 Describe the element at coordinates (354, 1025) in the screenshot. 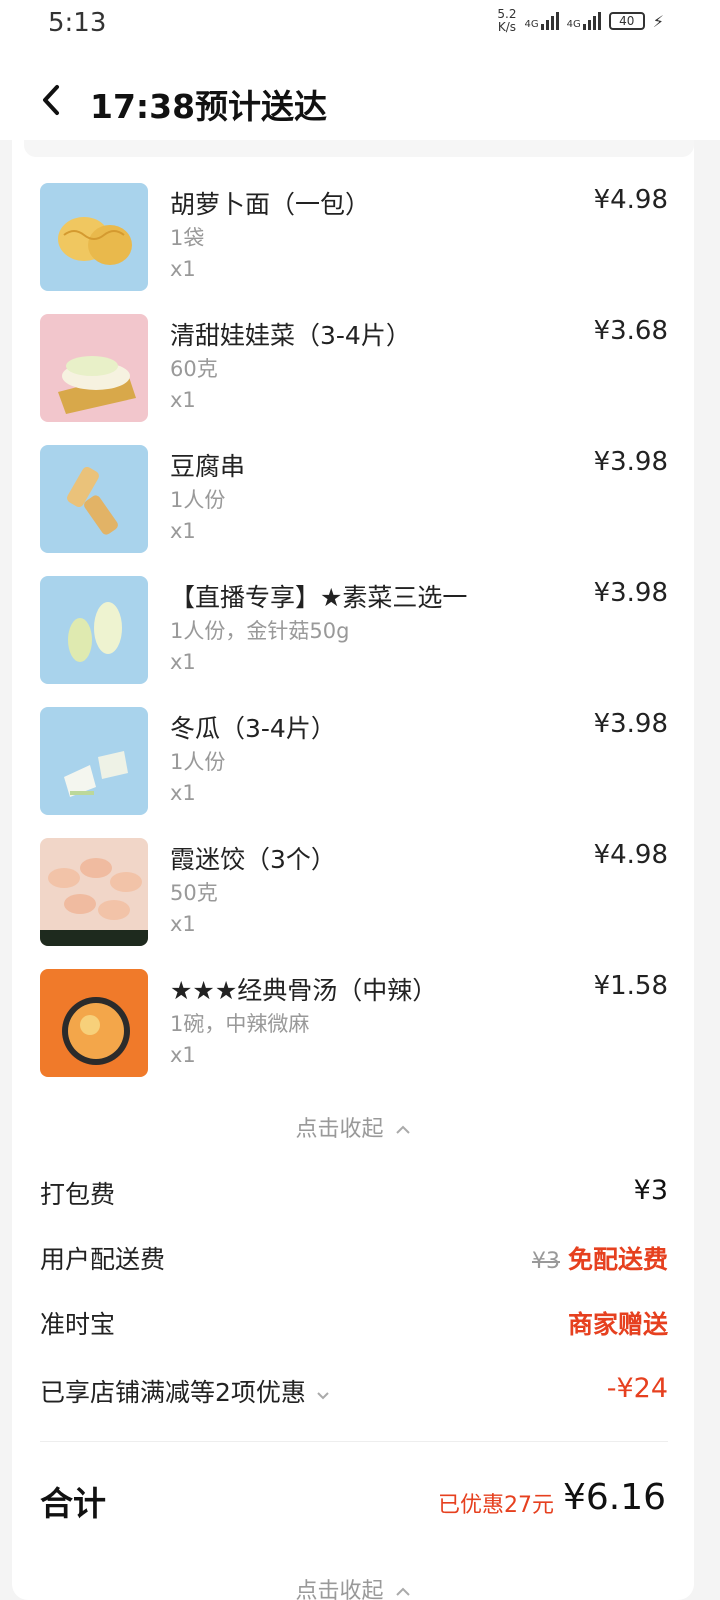

I see `list-item: ★★★经典骨汤（中辣） 1碗，中辣微麻 x1 ¥1.58` at that location.